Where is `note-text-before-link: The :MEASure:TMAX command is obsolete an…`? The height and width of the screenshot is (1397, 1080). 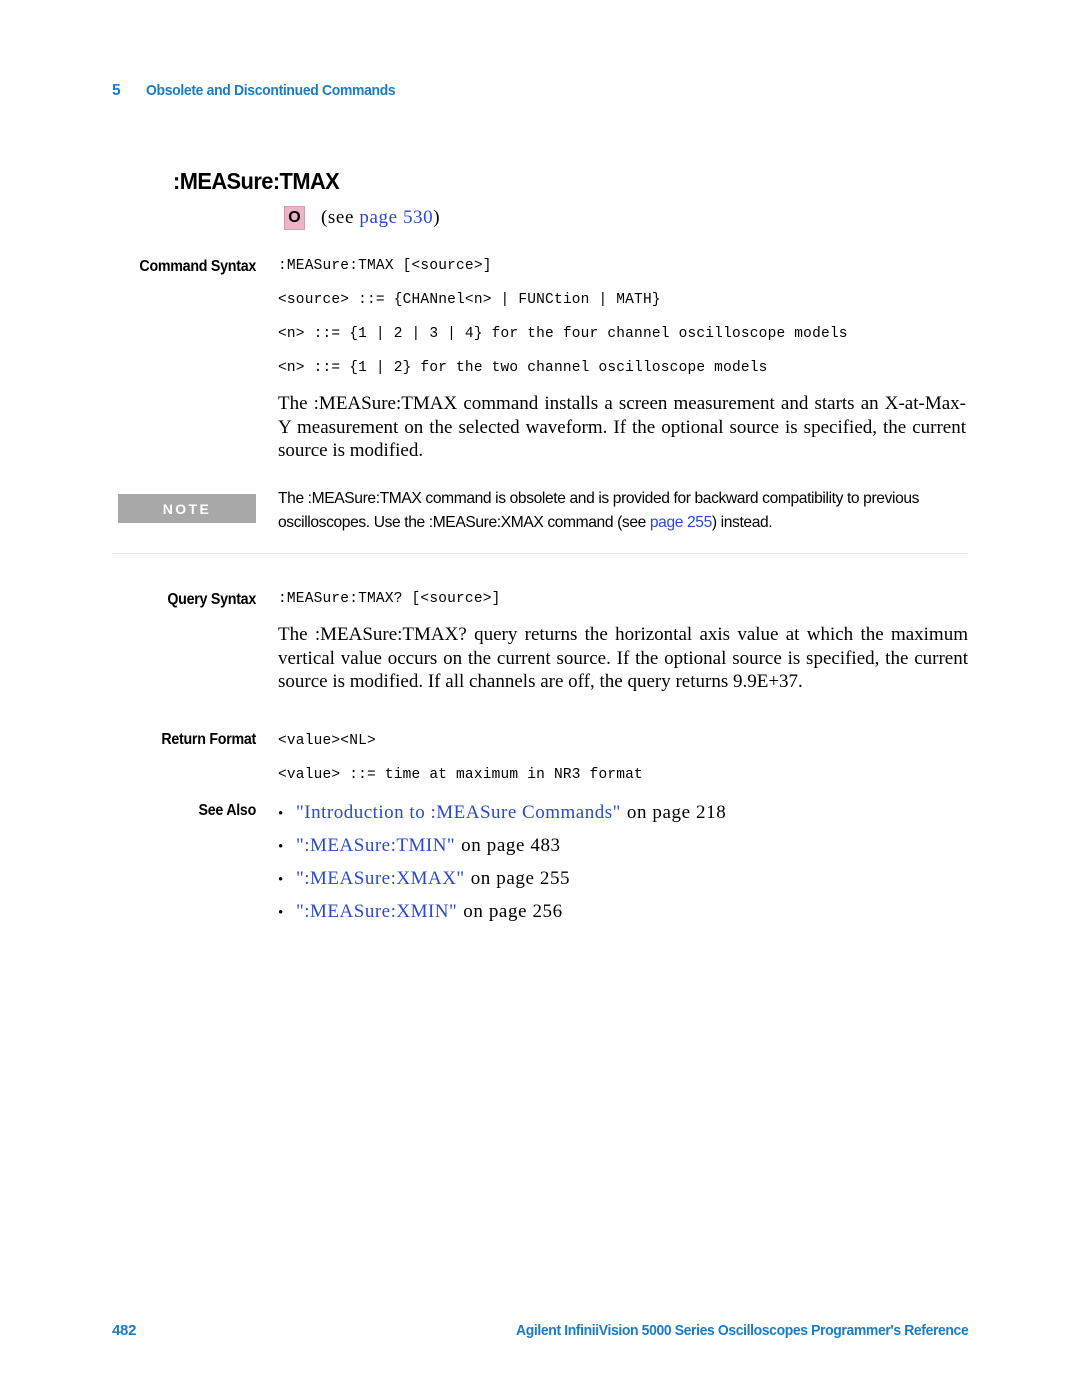
note-text-before-link: The :MEASure:TMAX command is obsolete an… is located at coordinates (599, 510).